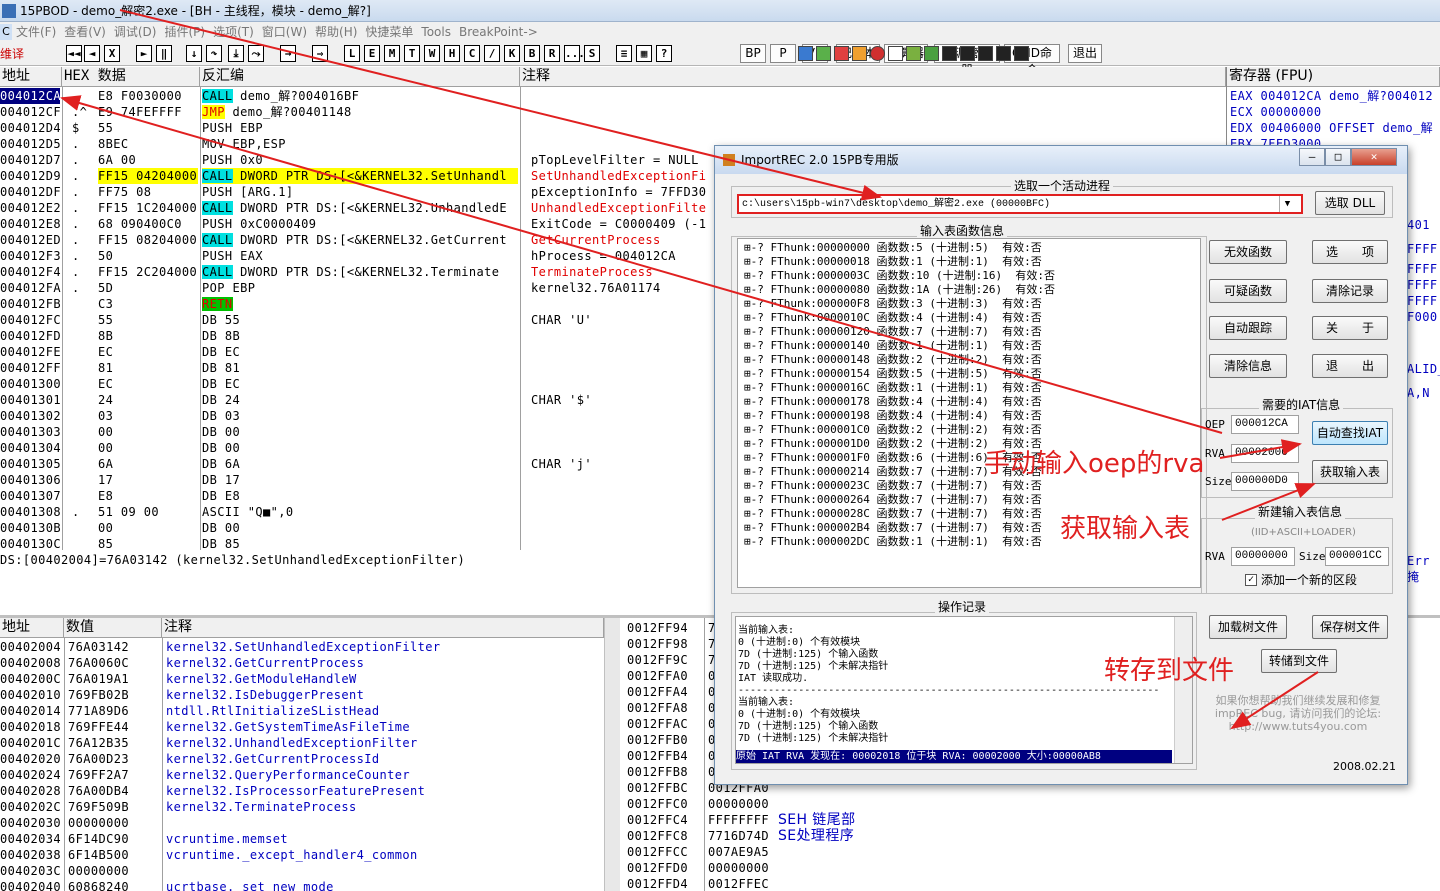 This screenshot has width=1440, height=891. What do you see at coordinates (1265, 453) in the screenshot?
I see `rva-field: 00002000` at bounding box center [1265, 453].